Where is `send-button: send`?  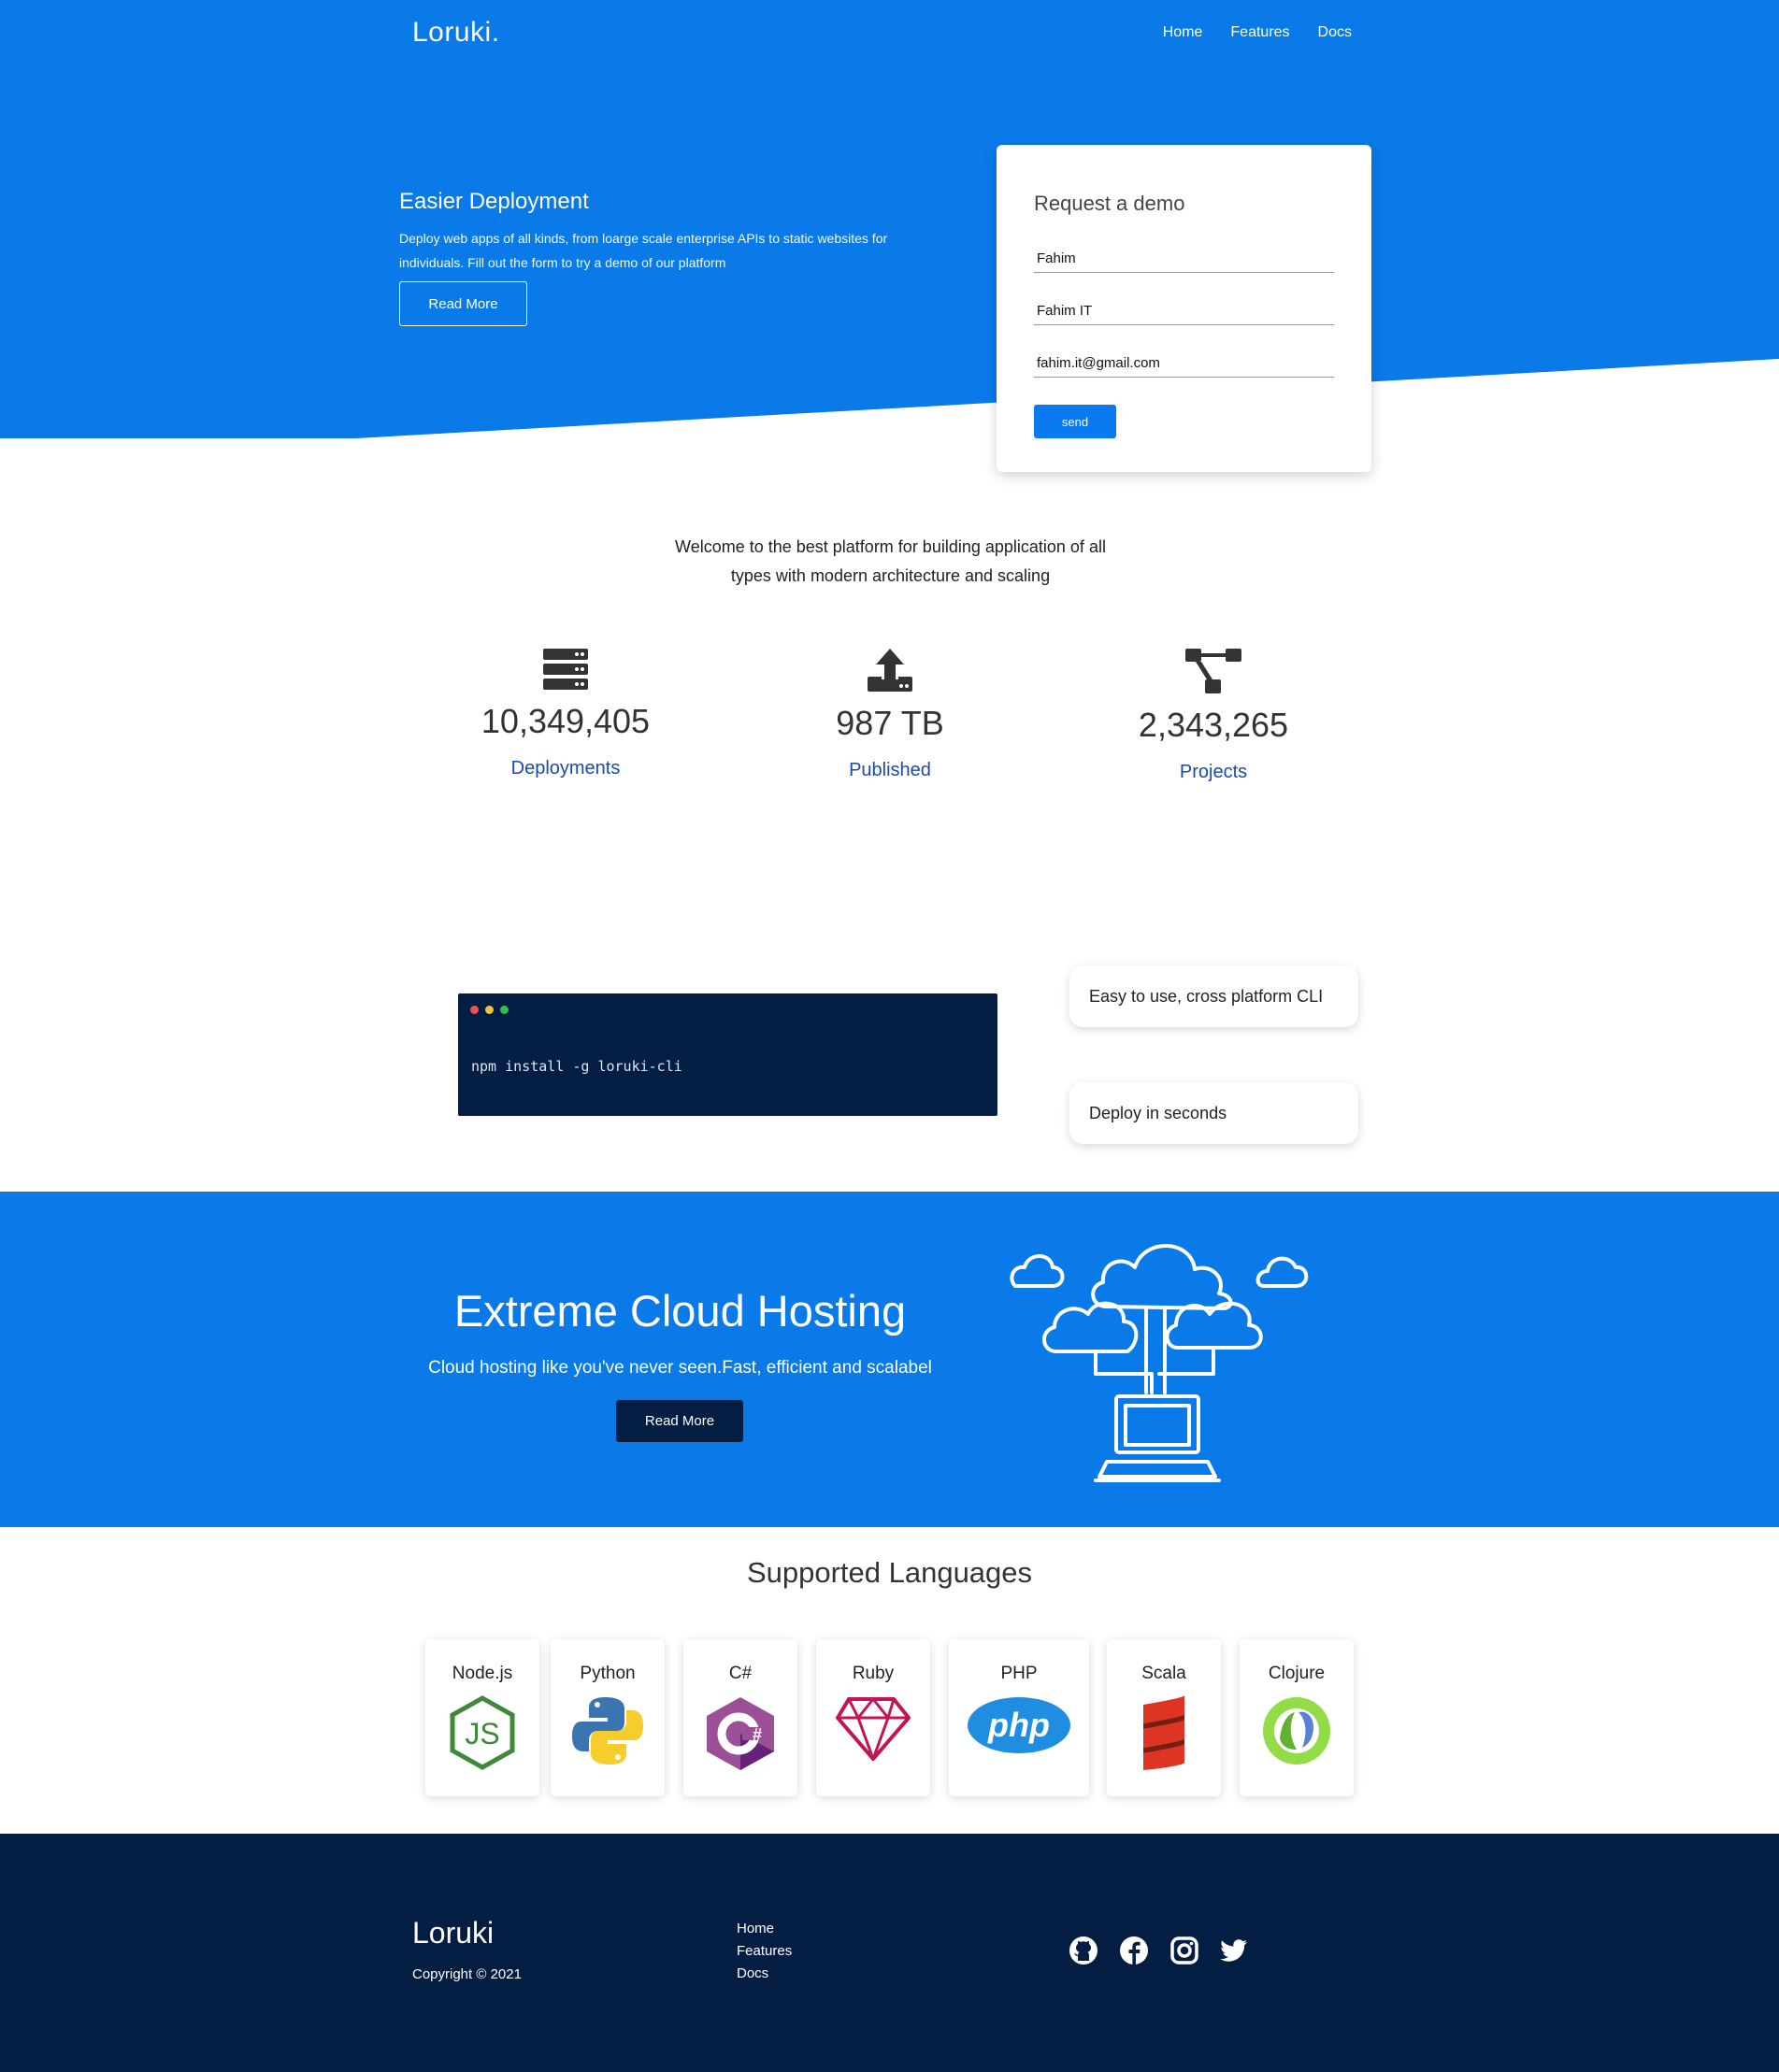 send-button: send is located at coordinates (1075, 421).